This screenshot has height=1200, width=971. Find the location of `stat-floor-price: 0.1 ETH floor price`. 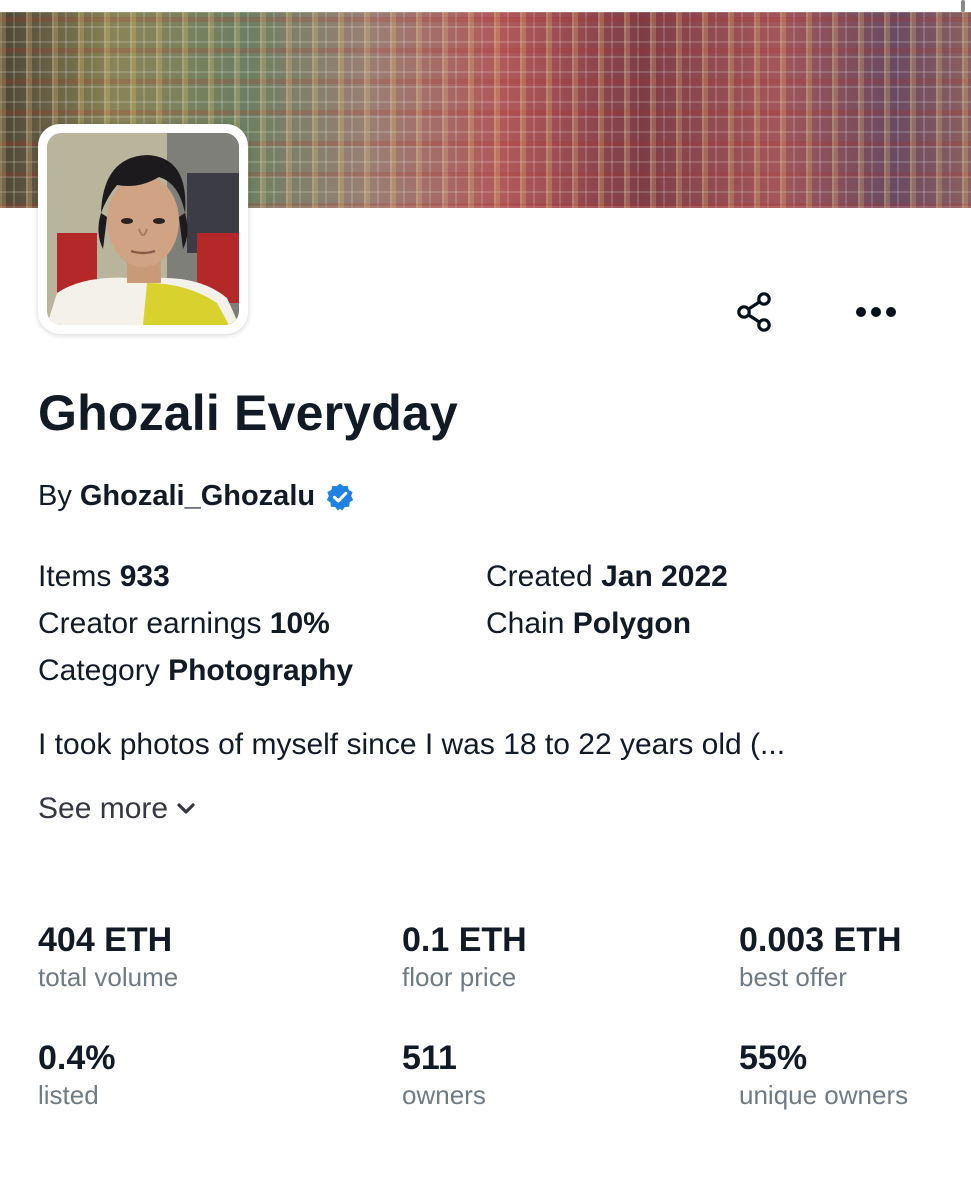

stat-floor-price: 0.1 ETH floor price is located at coordinates (464, 957).